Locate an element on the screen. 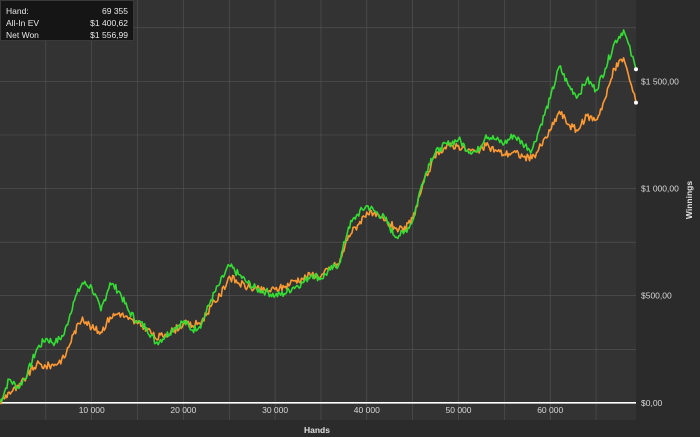 This screenshot has height=437, width=700. y-axis-label: Winnings is located at coordinates (689, 200).